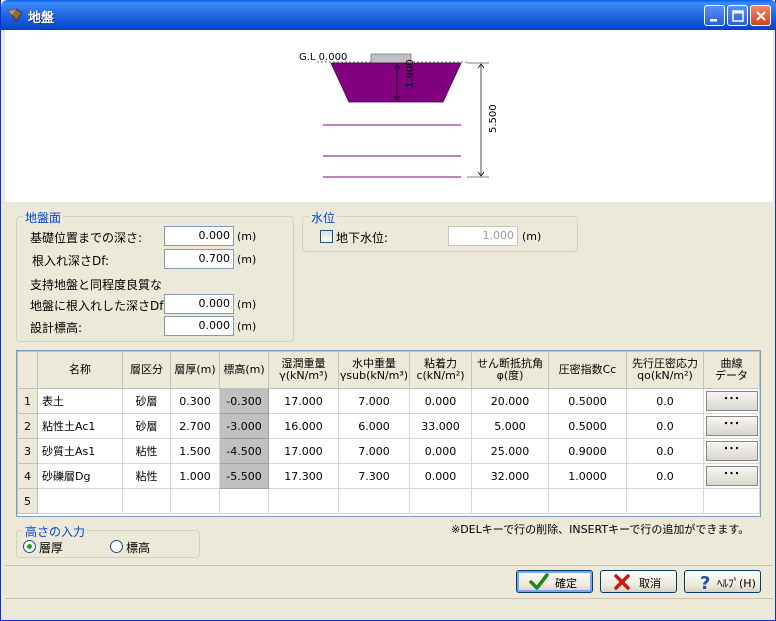  What do you see at coordinates (566, 583) in the screenshot?
I see `ok-label: 確定` at bounding box center [566, 583].